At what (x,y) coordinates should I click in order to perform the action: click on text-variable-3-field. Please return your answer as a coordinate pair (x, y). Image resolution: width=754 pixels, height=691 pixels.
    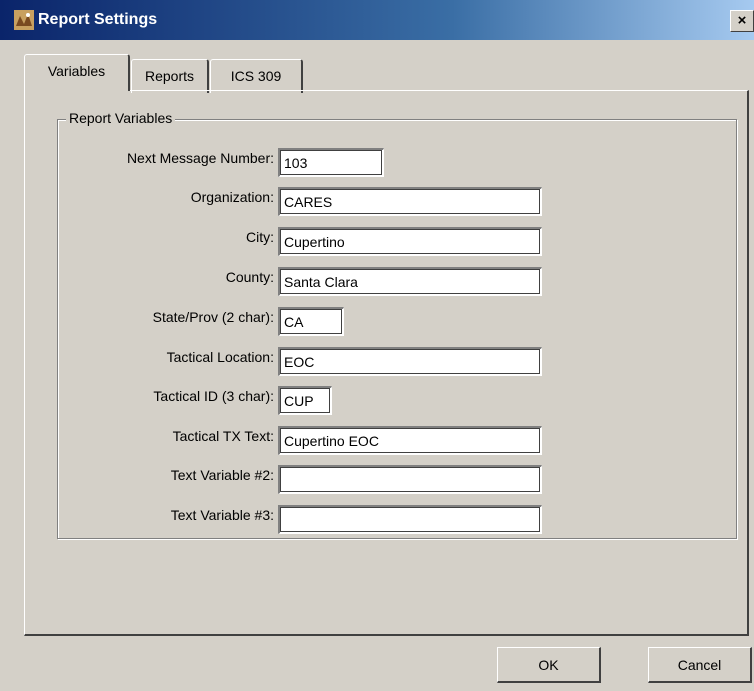
    Looking at the image, I should click on (410, 519).